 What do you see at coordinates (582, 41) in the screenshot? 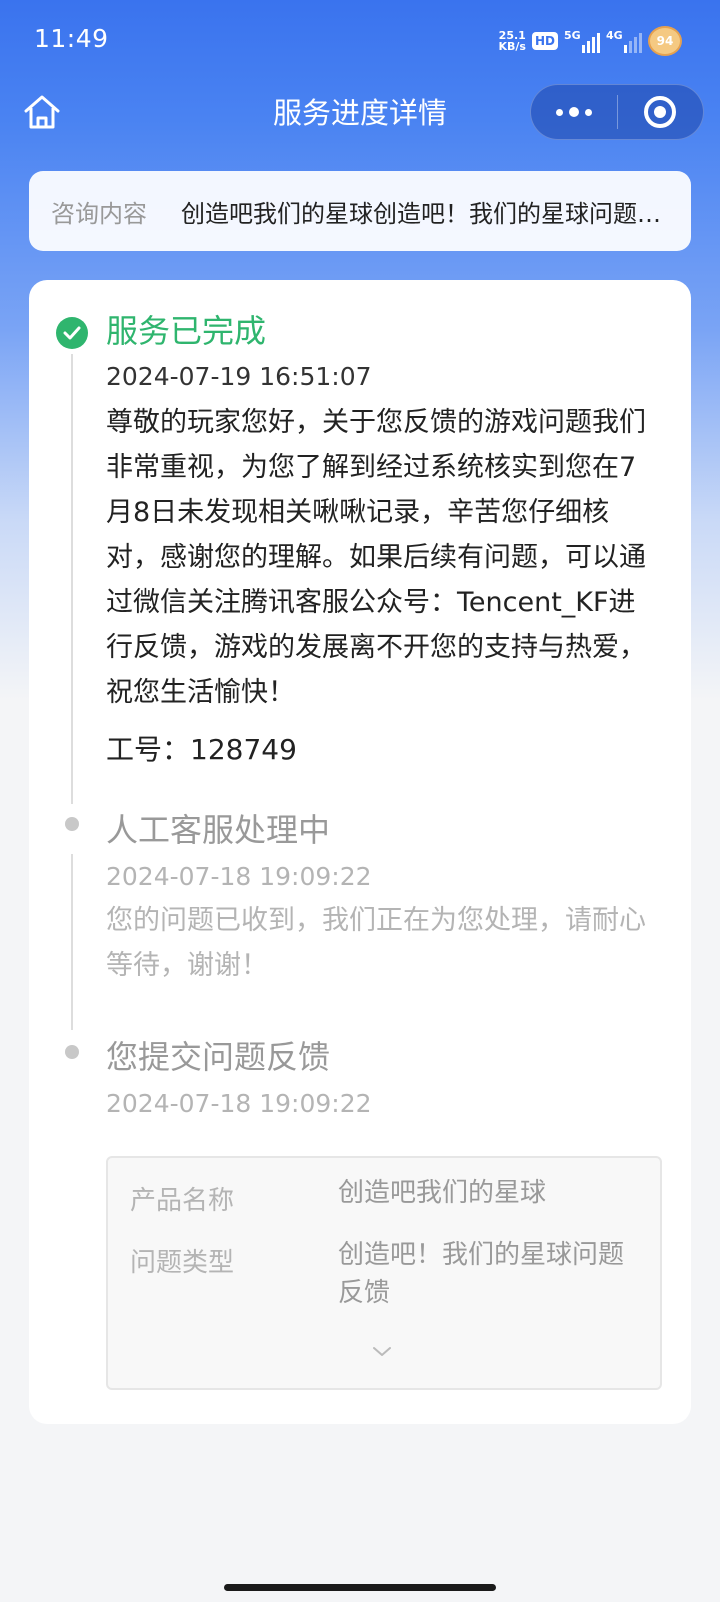
I see `signal-5g-icon: 5G` at bounding box center [582, 41].